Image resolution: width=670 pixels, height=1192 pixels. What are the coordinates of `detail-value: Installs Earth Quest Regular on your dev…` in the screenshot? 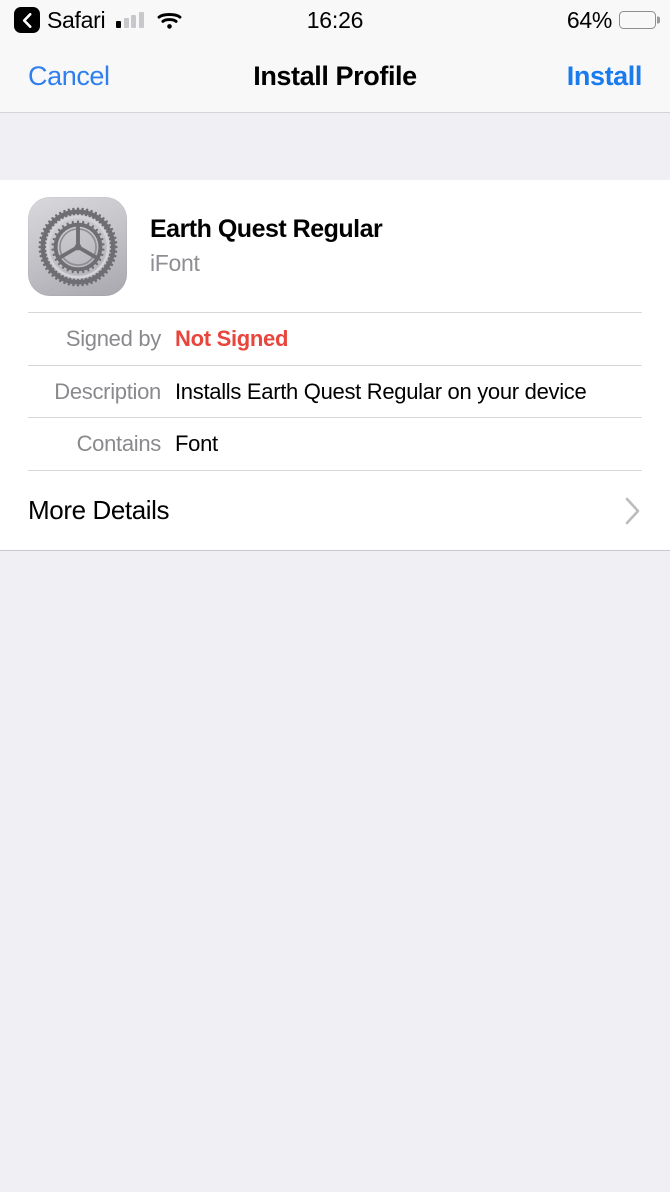 It's located at (381, 391).